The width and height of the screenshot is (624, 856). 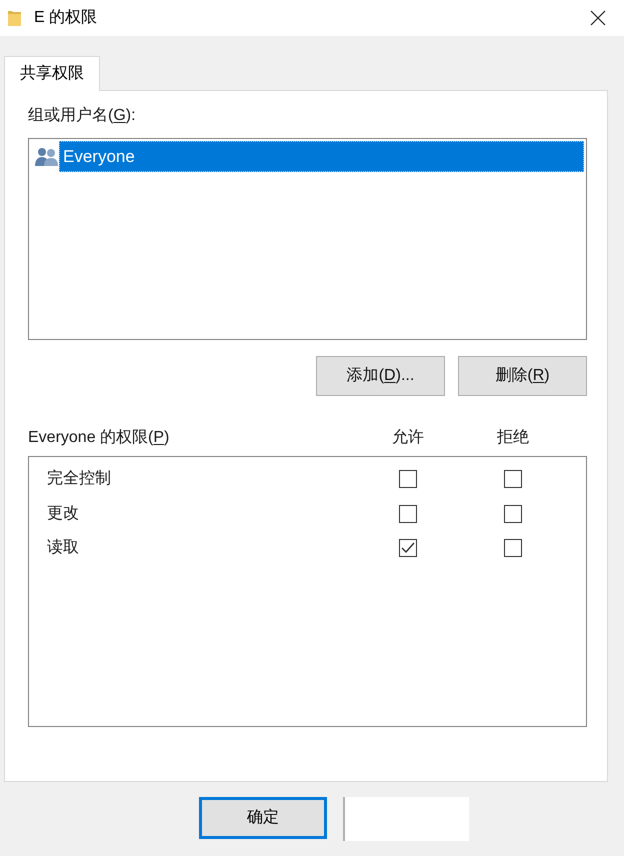 I want to click on permission-name: 更改, so click(x=63, y=513).